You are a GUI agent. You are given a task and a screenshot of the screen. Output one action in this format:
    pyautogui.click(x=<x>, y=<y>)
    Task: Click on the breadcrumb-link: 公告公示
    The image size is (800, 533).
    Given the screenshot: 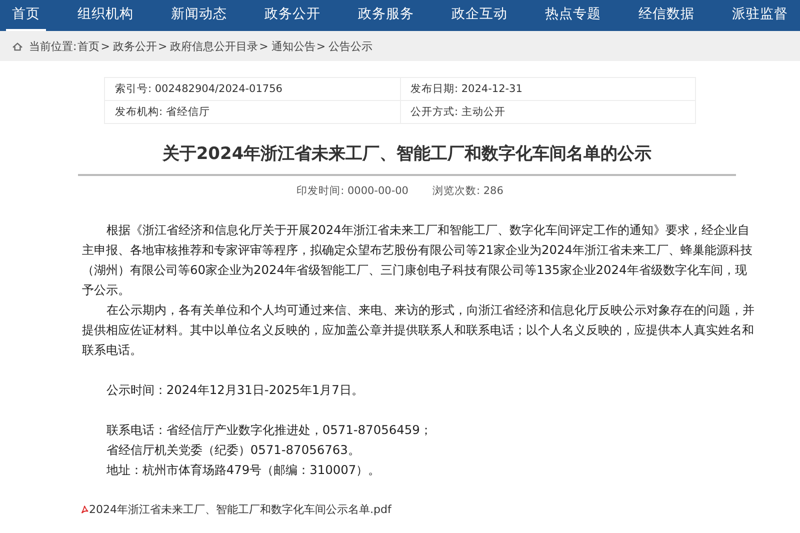 What is the action you would take?
    pyautogui.click(x=350, y=46)
    